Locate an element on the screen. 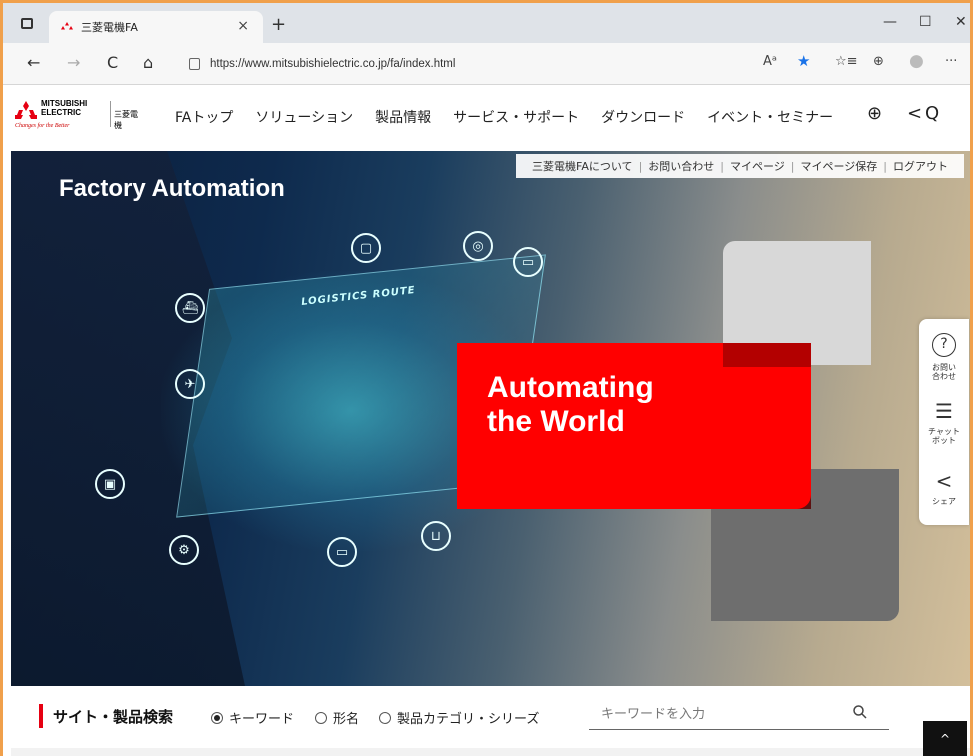  logo-divider is located at coordinates (110, 114).